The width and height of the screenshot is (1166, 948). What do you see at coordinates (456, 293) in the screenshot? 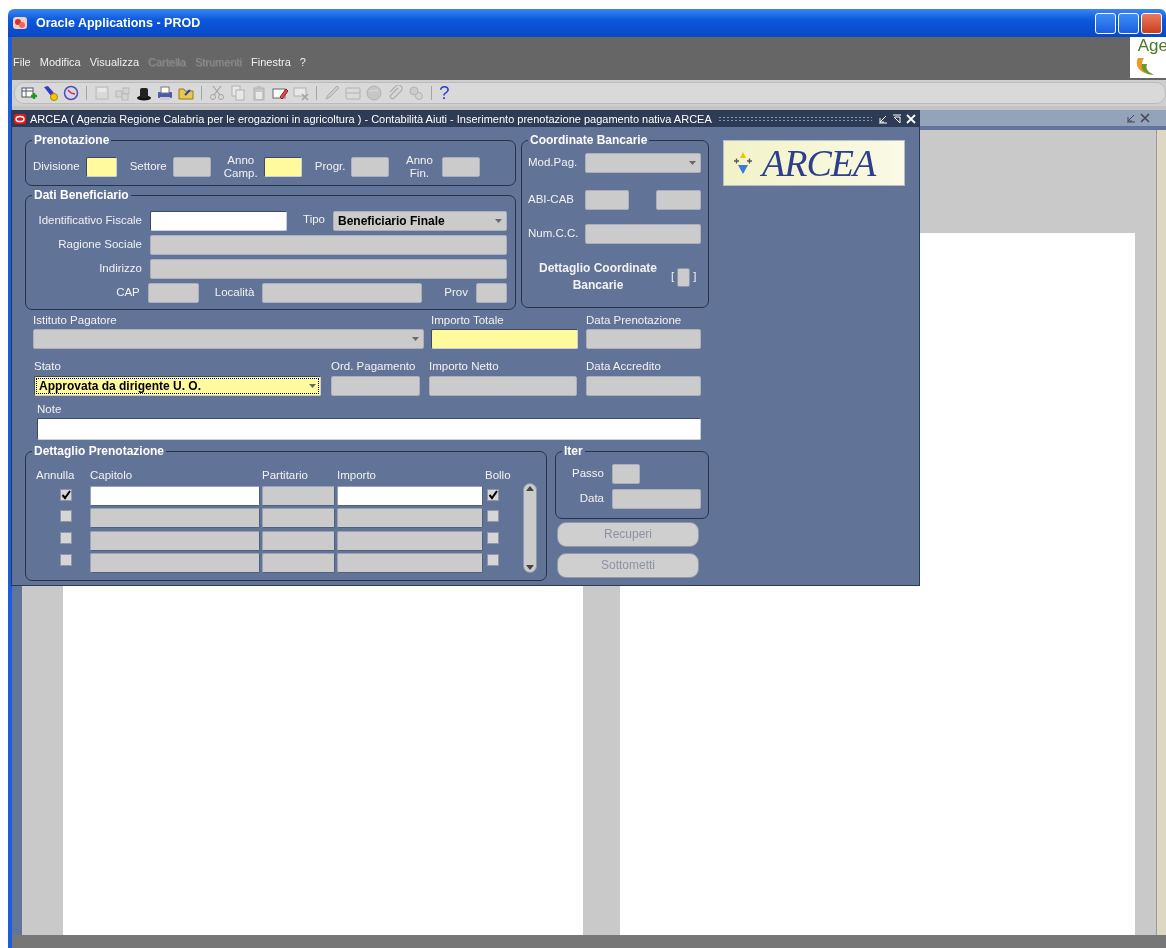
I see `field-label: Prov` at bounding box center [456, 293].